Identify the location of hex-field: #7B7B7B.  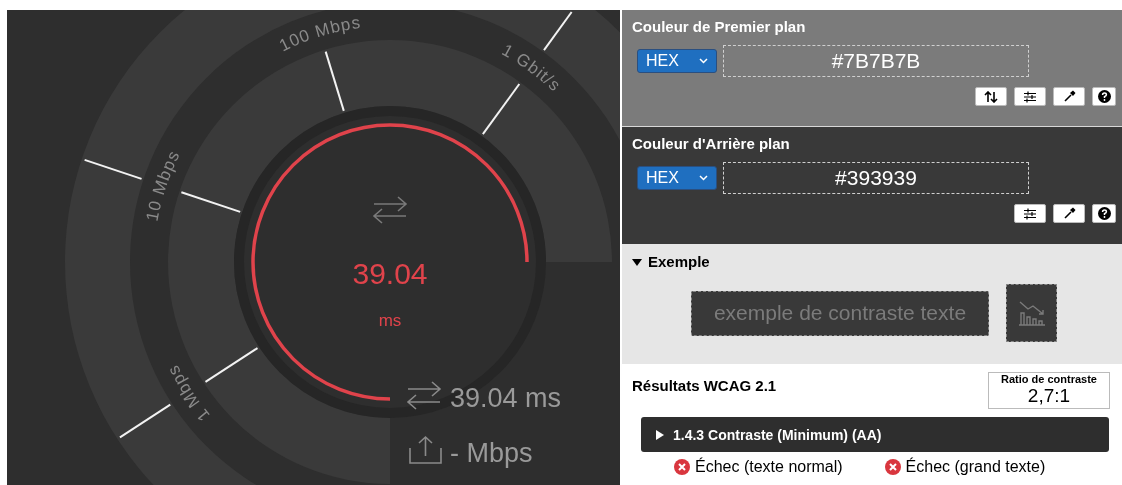
(876, 61).